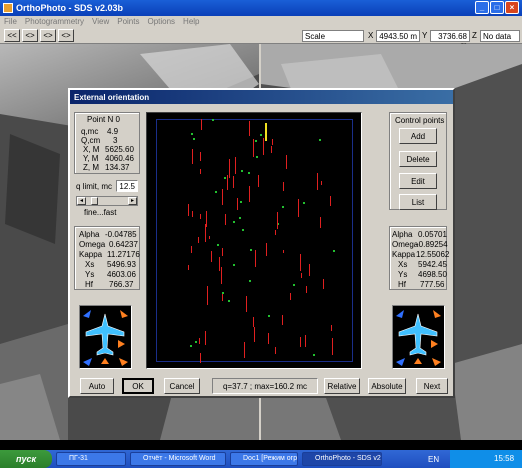  What do you see at coordinates (418, 159) in the screenshot?
I see `delete-point-button: Delete` at bounding box center [418, 159].